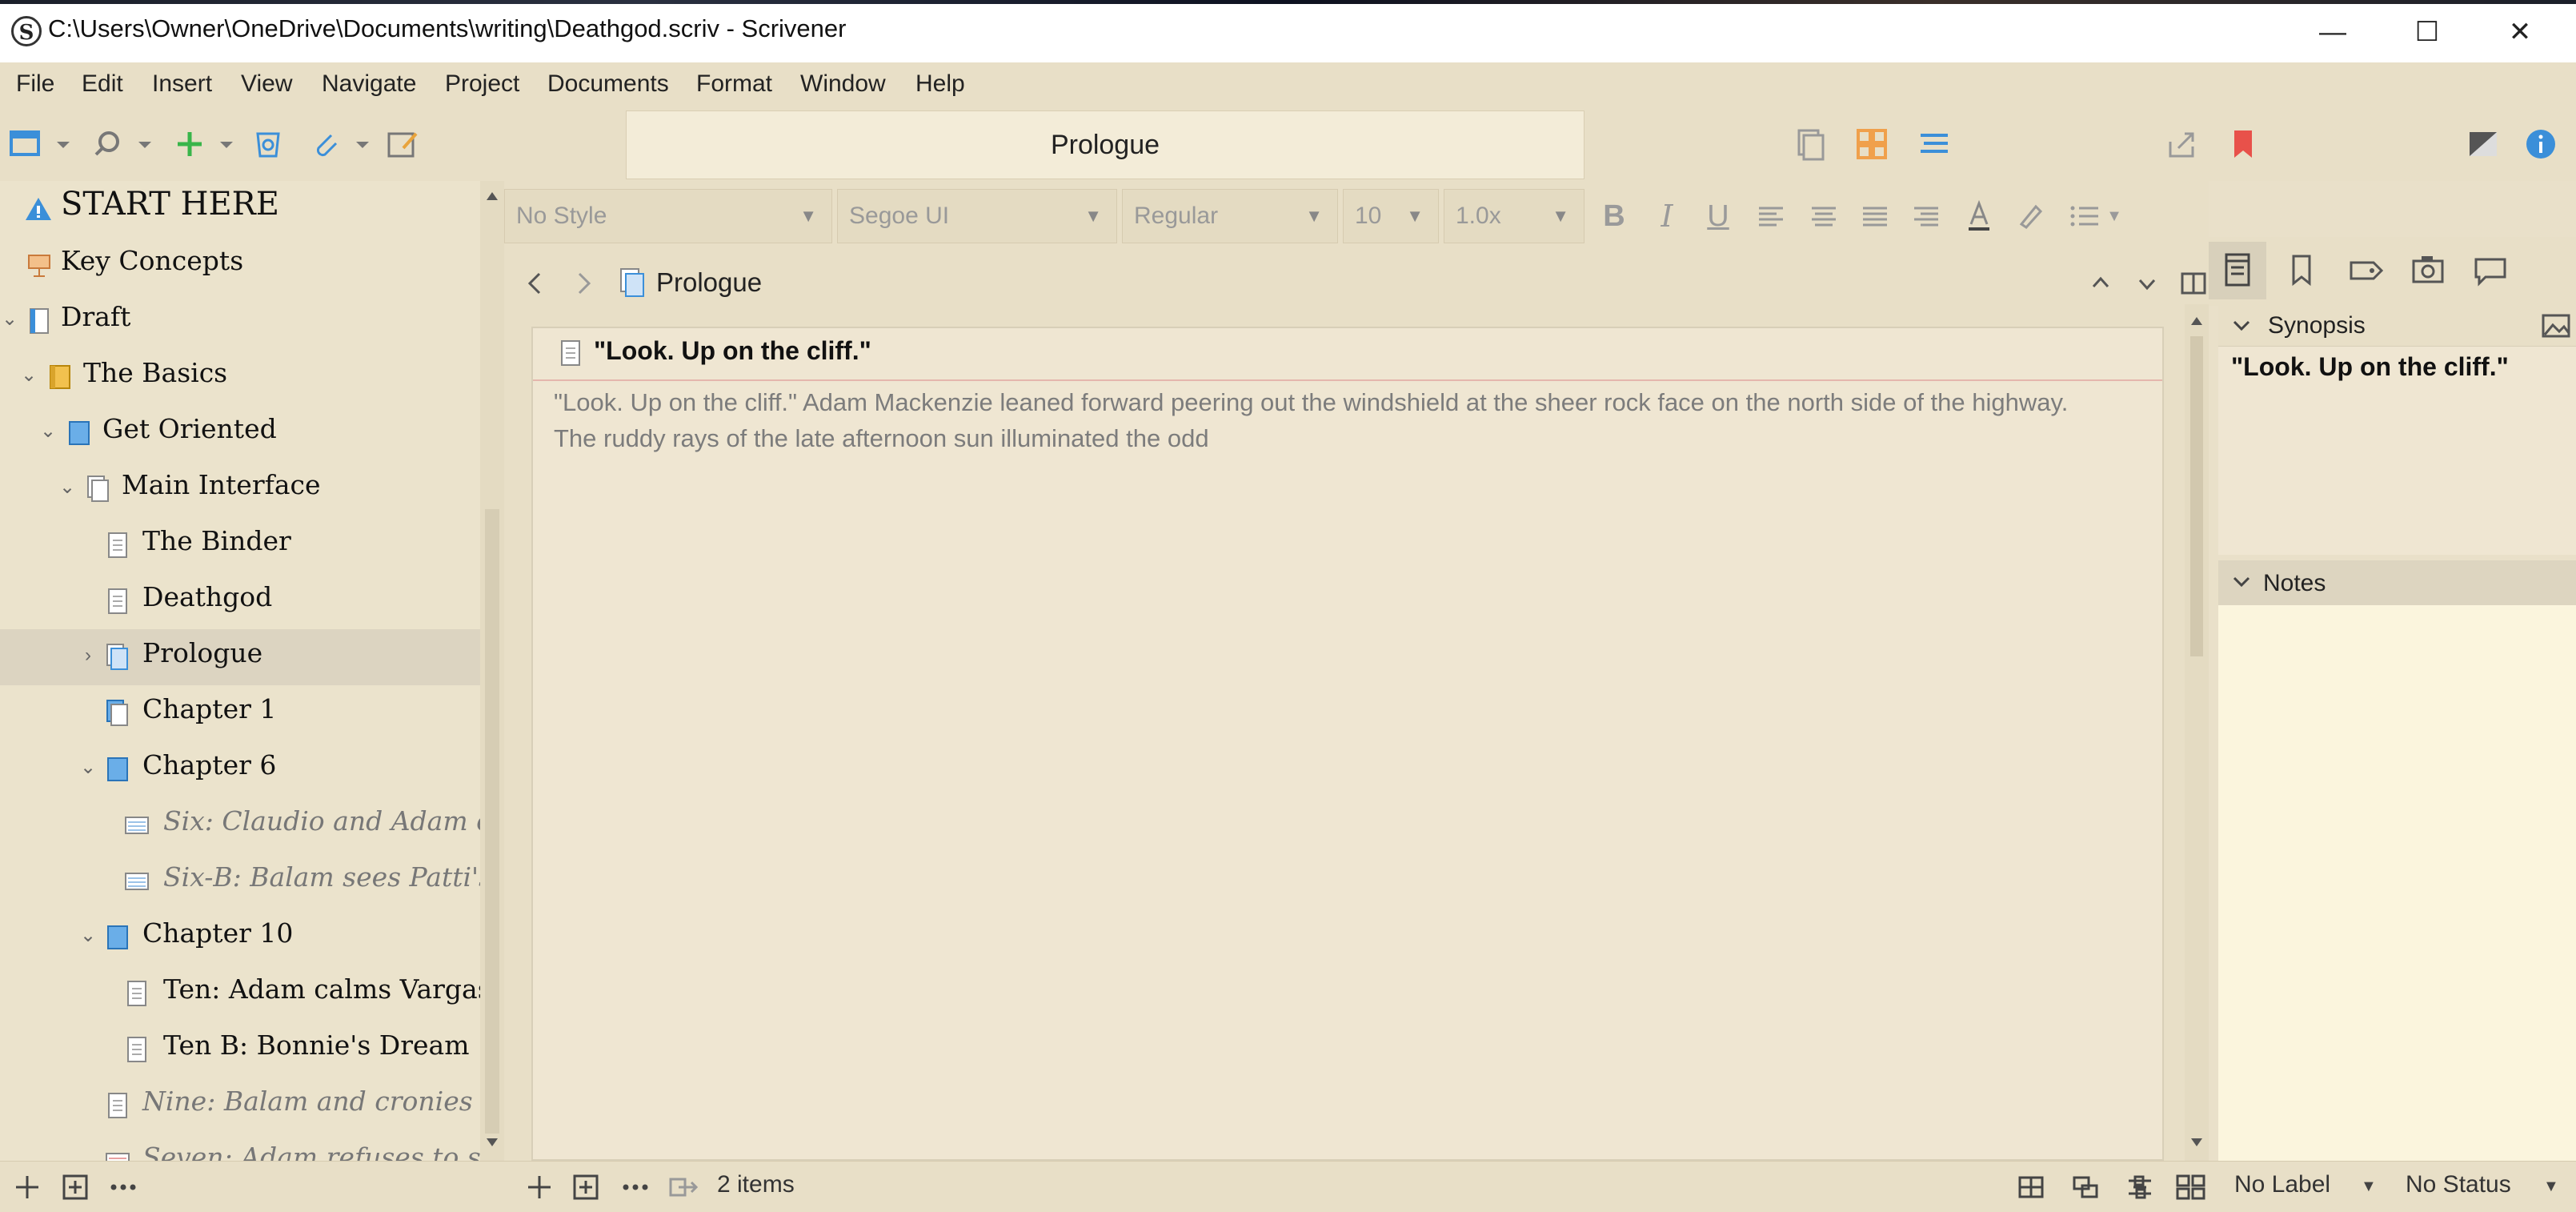 The image size is (2576, 1212). What do you see at coordinates (608, 84) in the screenshot?
I see `menu-documents: Documents` at bounding box center [608, 84].